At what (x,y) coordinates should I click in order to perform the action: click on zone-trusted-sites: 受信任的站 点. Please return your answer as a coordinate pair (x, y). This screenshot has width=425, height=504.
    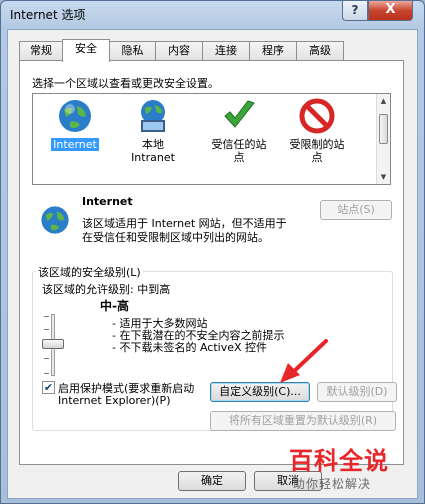
    Looking at the image, I should click on (239, 130).